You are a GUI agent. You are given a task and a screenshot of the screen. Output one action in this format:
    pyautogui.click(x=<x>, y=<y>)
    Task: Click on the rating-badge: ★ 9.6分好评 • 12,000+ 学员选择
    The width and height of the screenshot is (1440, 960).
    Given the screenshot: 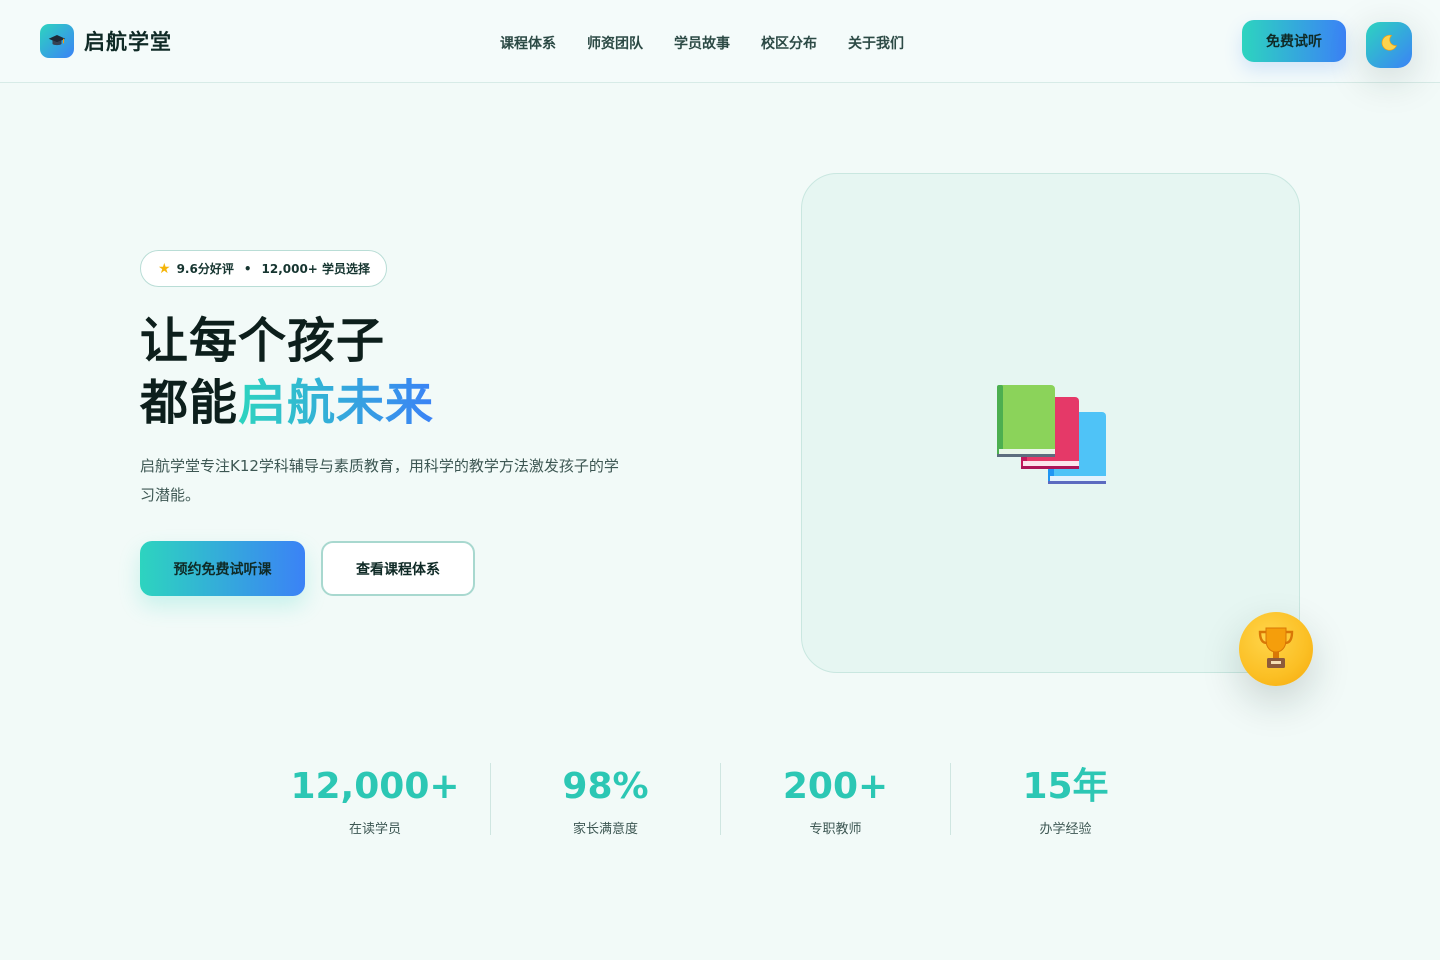 What is the action you would take?
    pyautogui.click(x=264, y=268)
    